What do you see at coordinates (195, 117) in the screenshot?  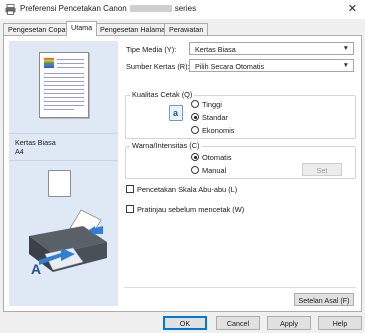 I see `quality-standard-radio` at bounding box center [195, 117].